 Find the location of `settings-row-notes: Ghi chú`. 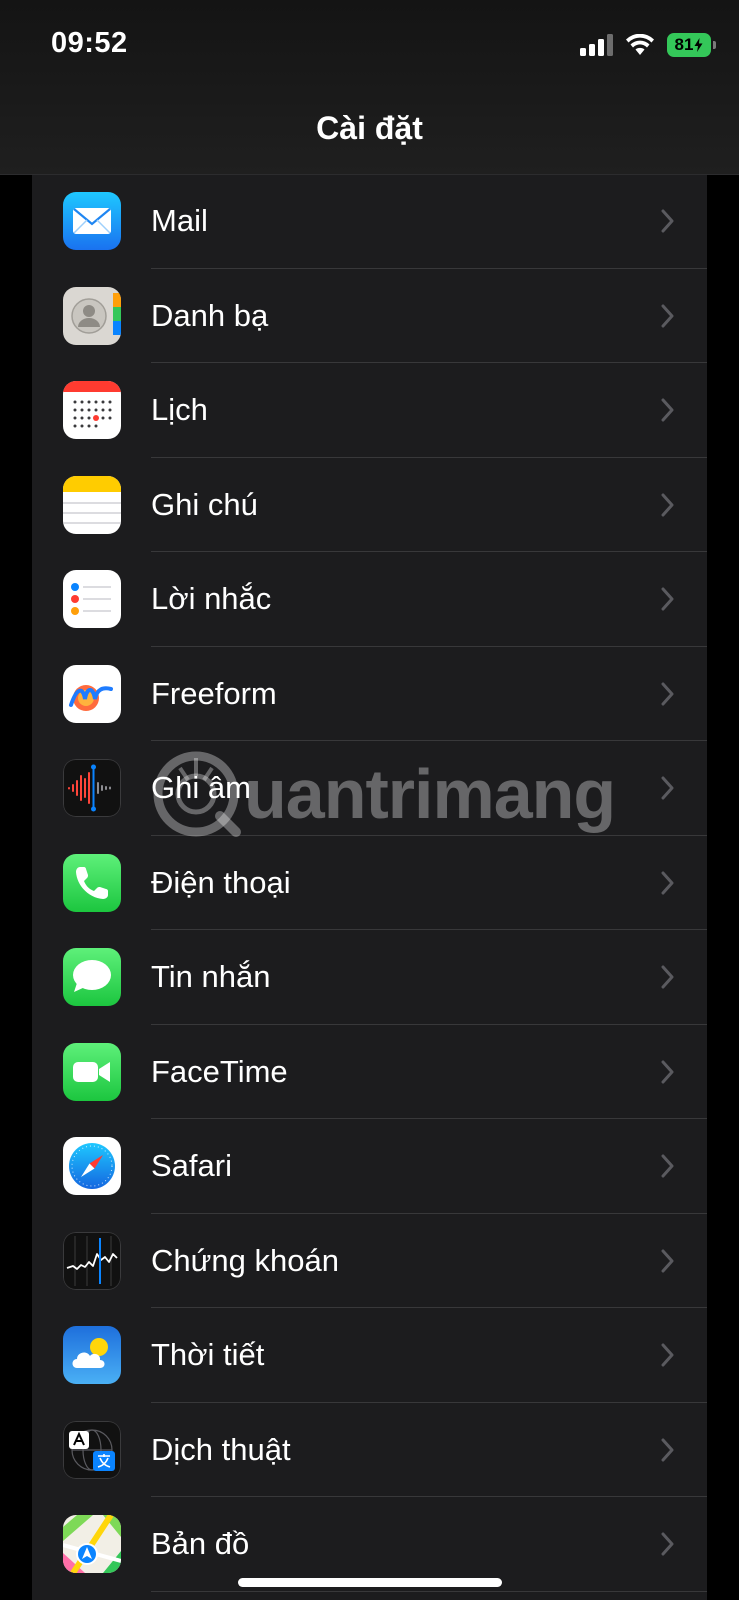

settings-row-notes: Ghi chú is located at coordinates (369, 505).